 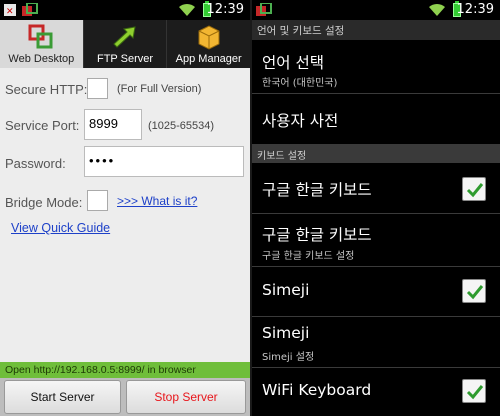 I want to click on web-desktop-icon, so click(x=40, y=36).